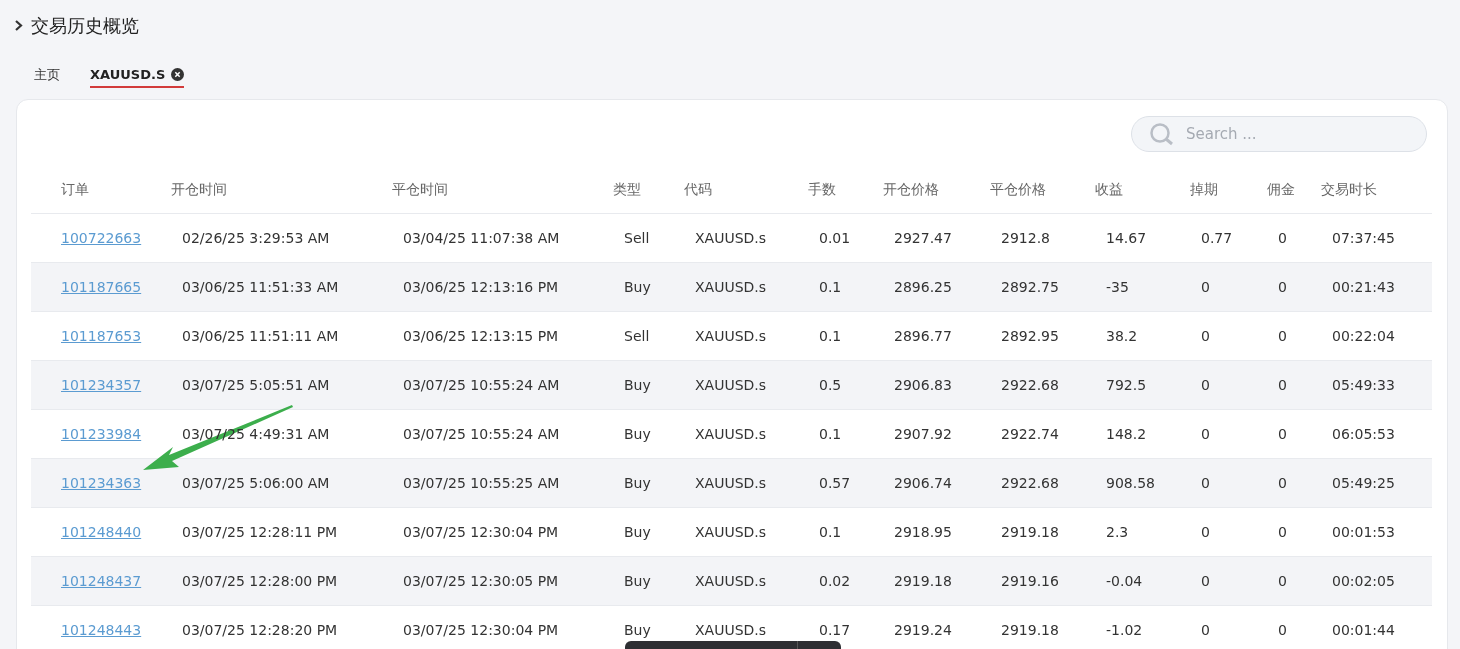 This screenshot has width=1460, height=649. What do you see at coordinates (1363, 336) in the screenshot?
I see `table-cell: 00:22:04` at bounding box center [1363, 336].